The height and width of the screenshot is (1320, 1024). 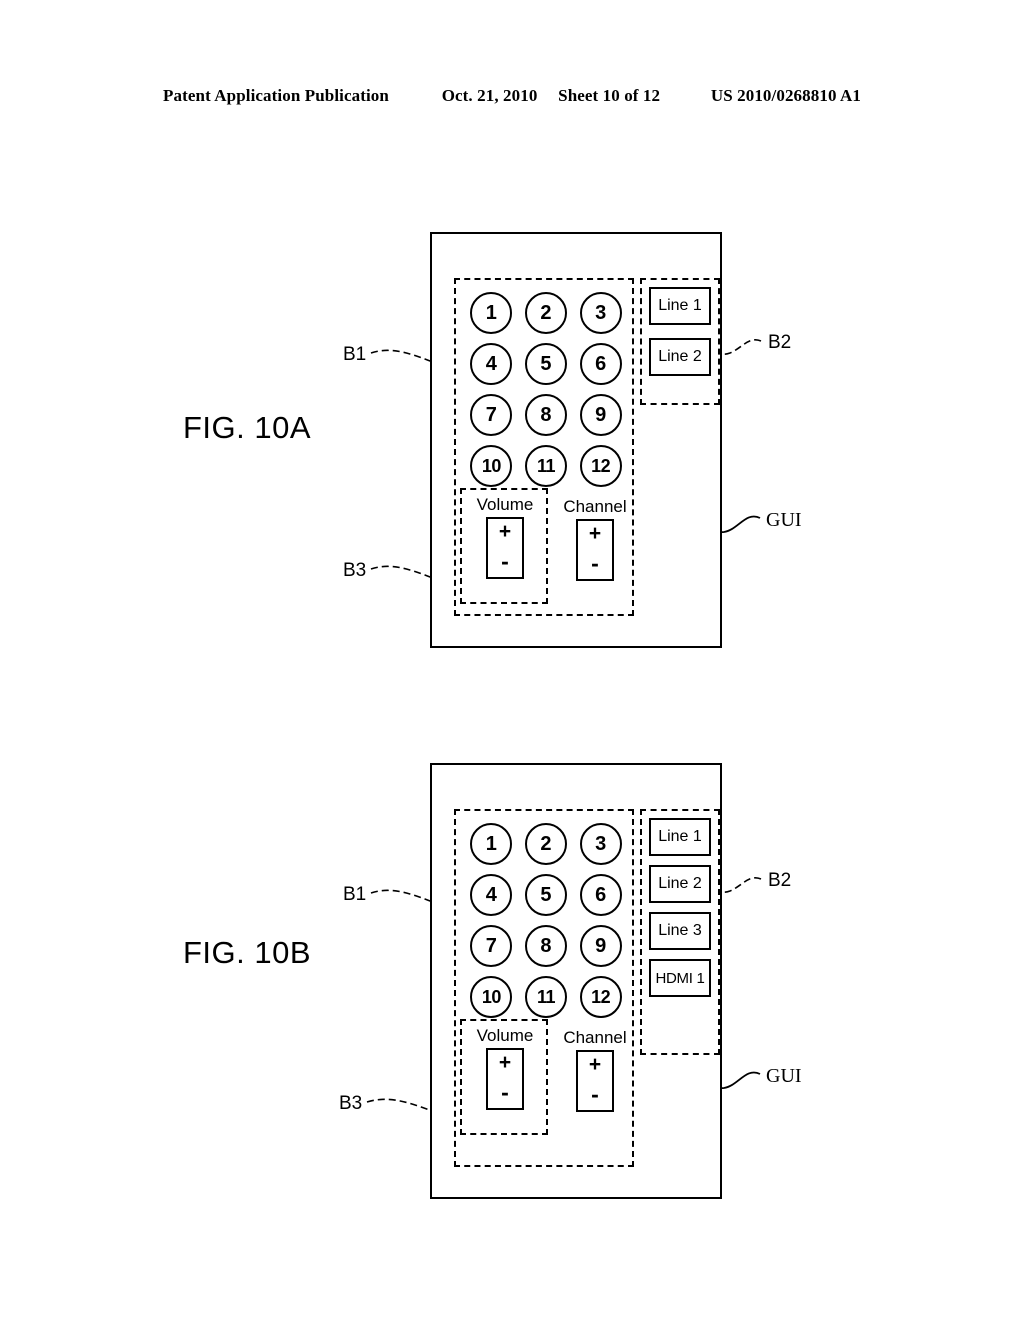 I want to click on figure-10a-caption: FIG. 10A, so click(x=247, y=427).